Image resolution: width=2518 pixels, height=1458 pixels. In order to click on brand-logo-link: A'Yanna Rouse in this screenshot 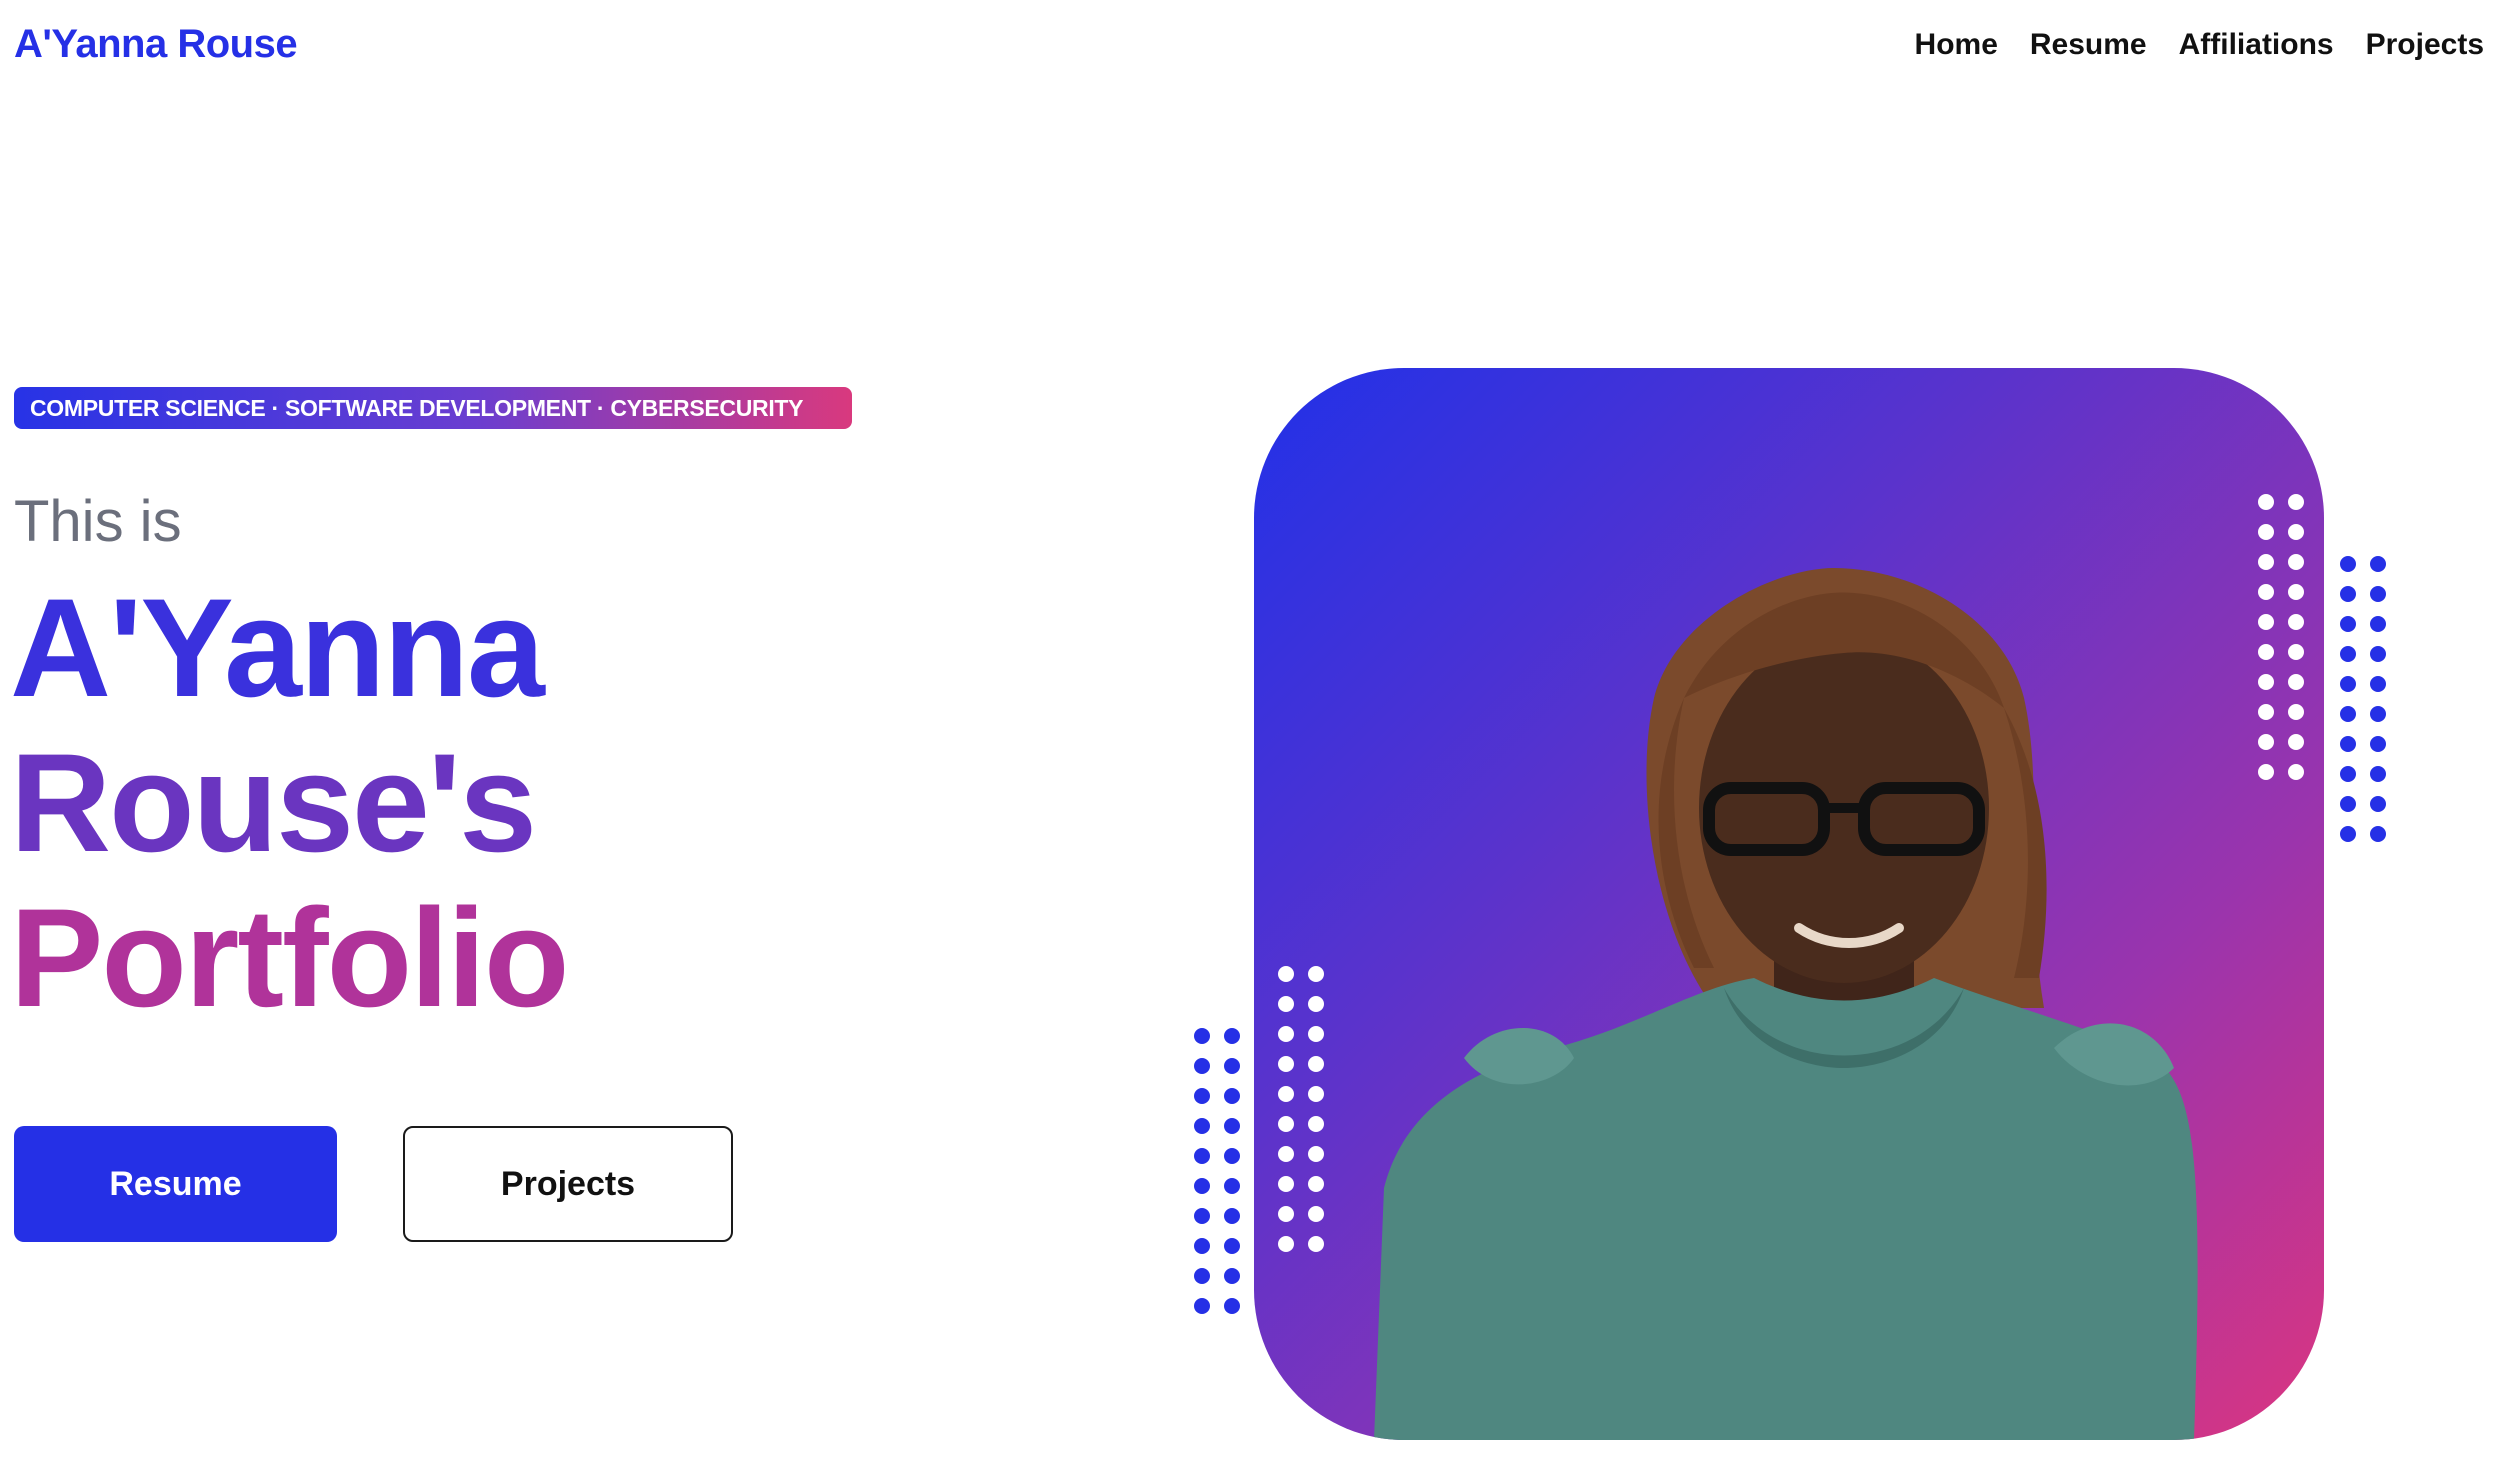, I will do `click(156, 44)`.